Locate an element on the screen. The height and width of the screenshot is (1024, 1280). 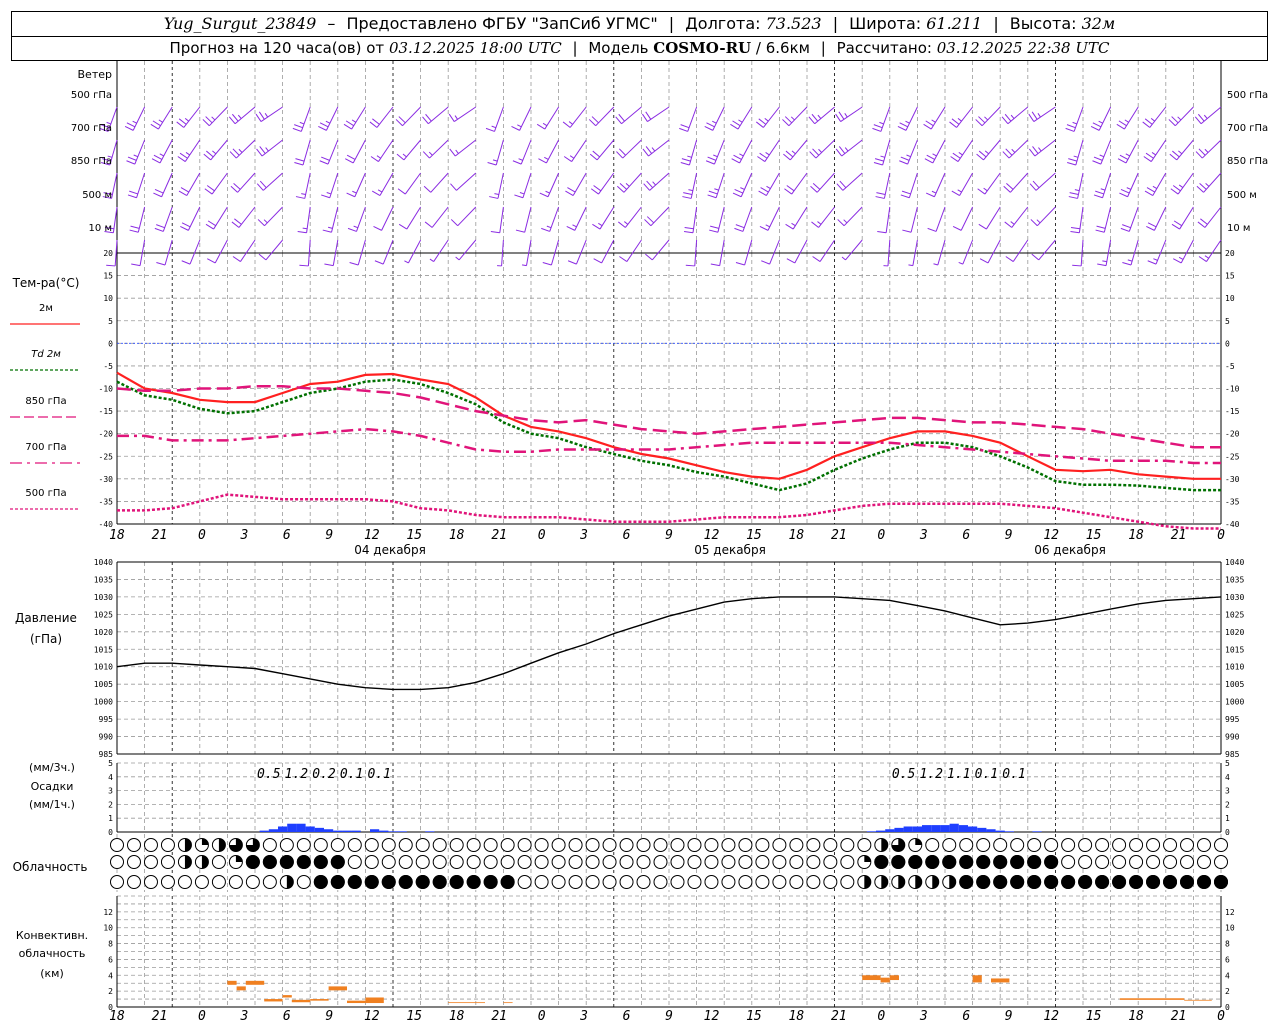
x-tick-label: 6 is located at coordinates (966, 535).